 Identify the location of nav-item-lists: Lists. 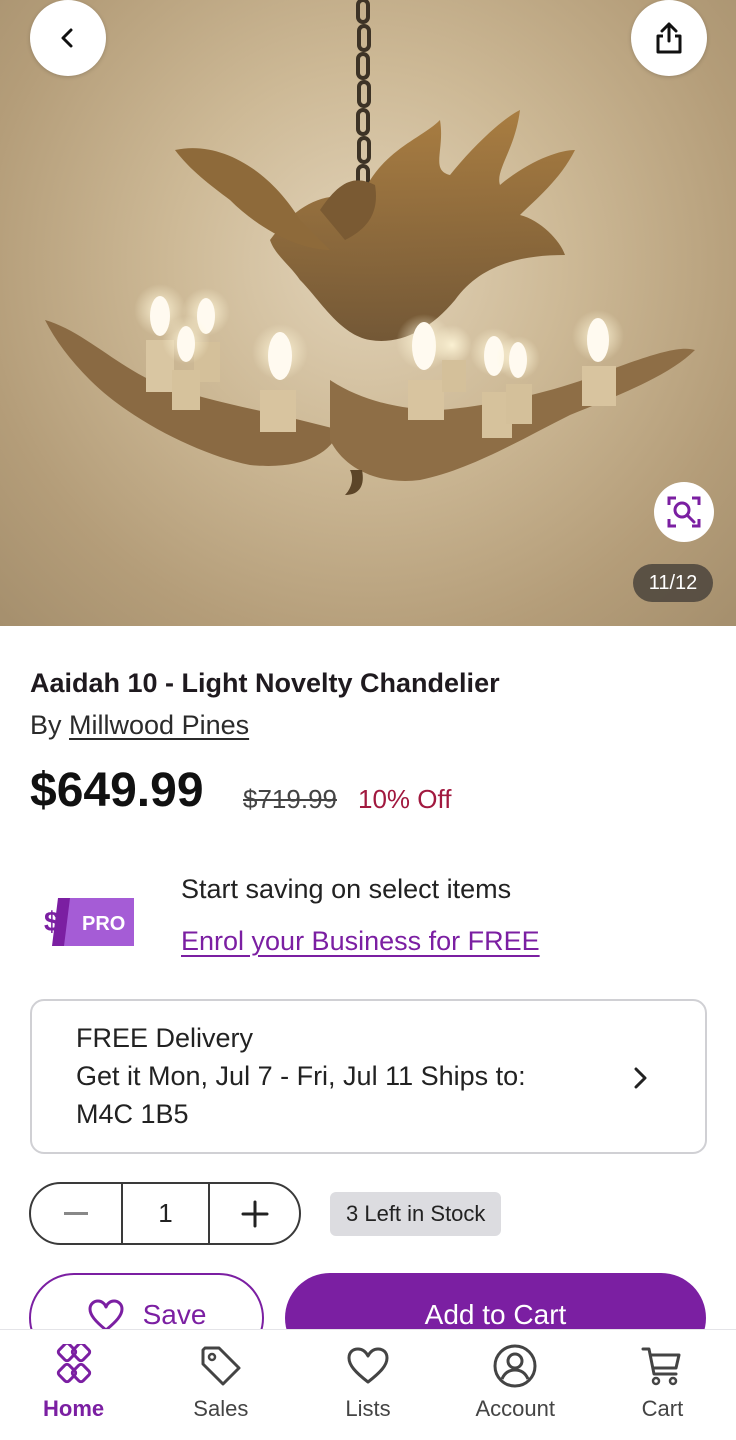
(367, 1385).